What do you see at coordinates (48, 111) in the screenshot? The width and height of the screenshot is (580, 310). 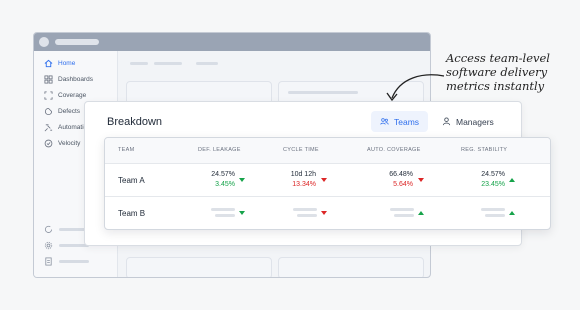 I see `bug-icon` at bounding box center [48, 111].